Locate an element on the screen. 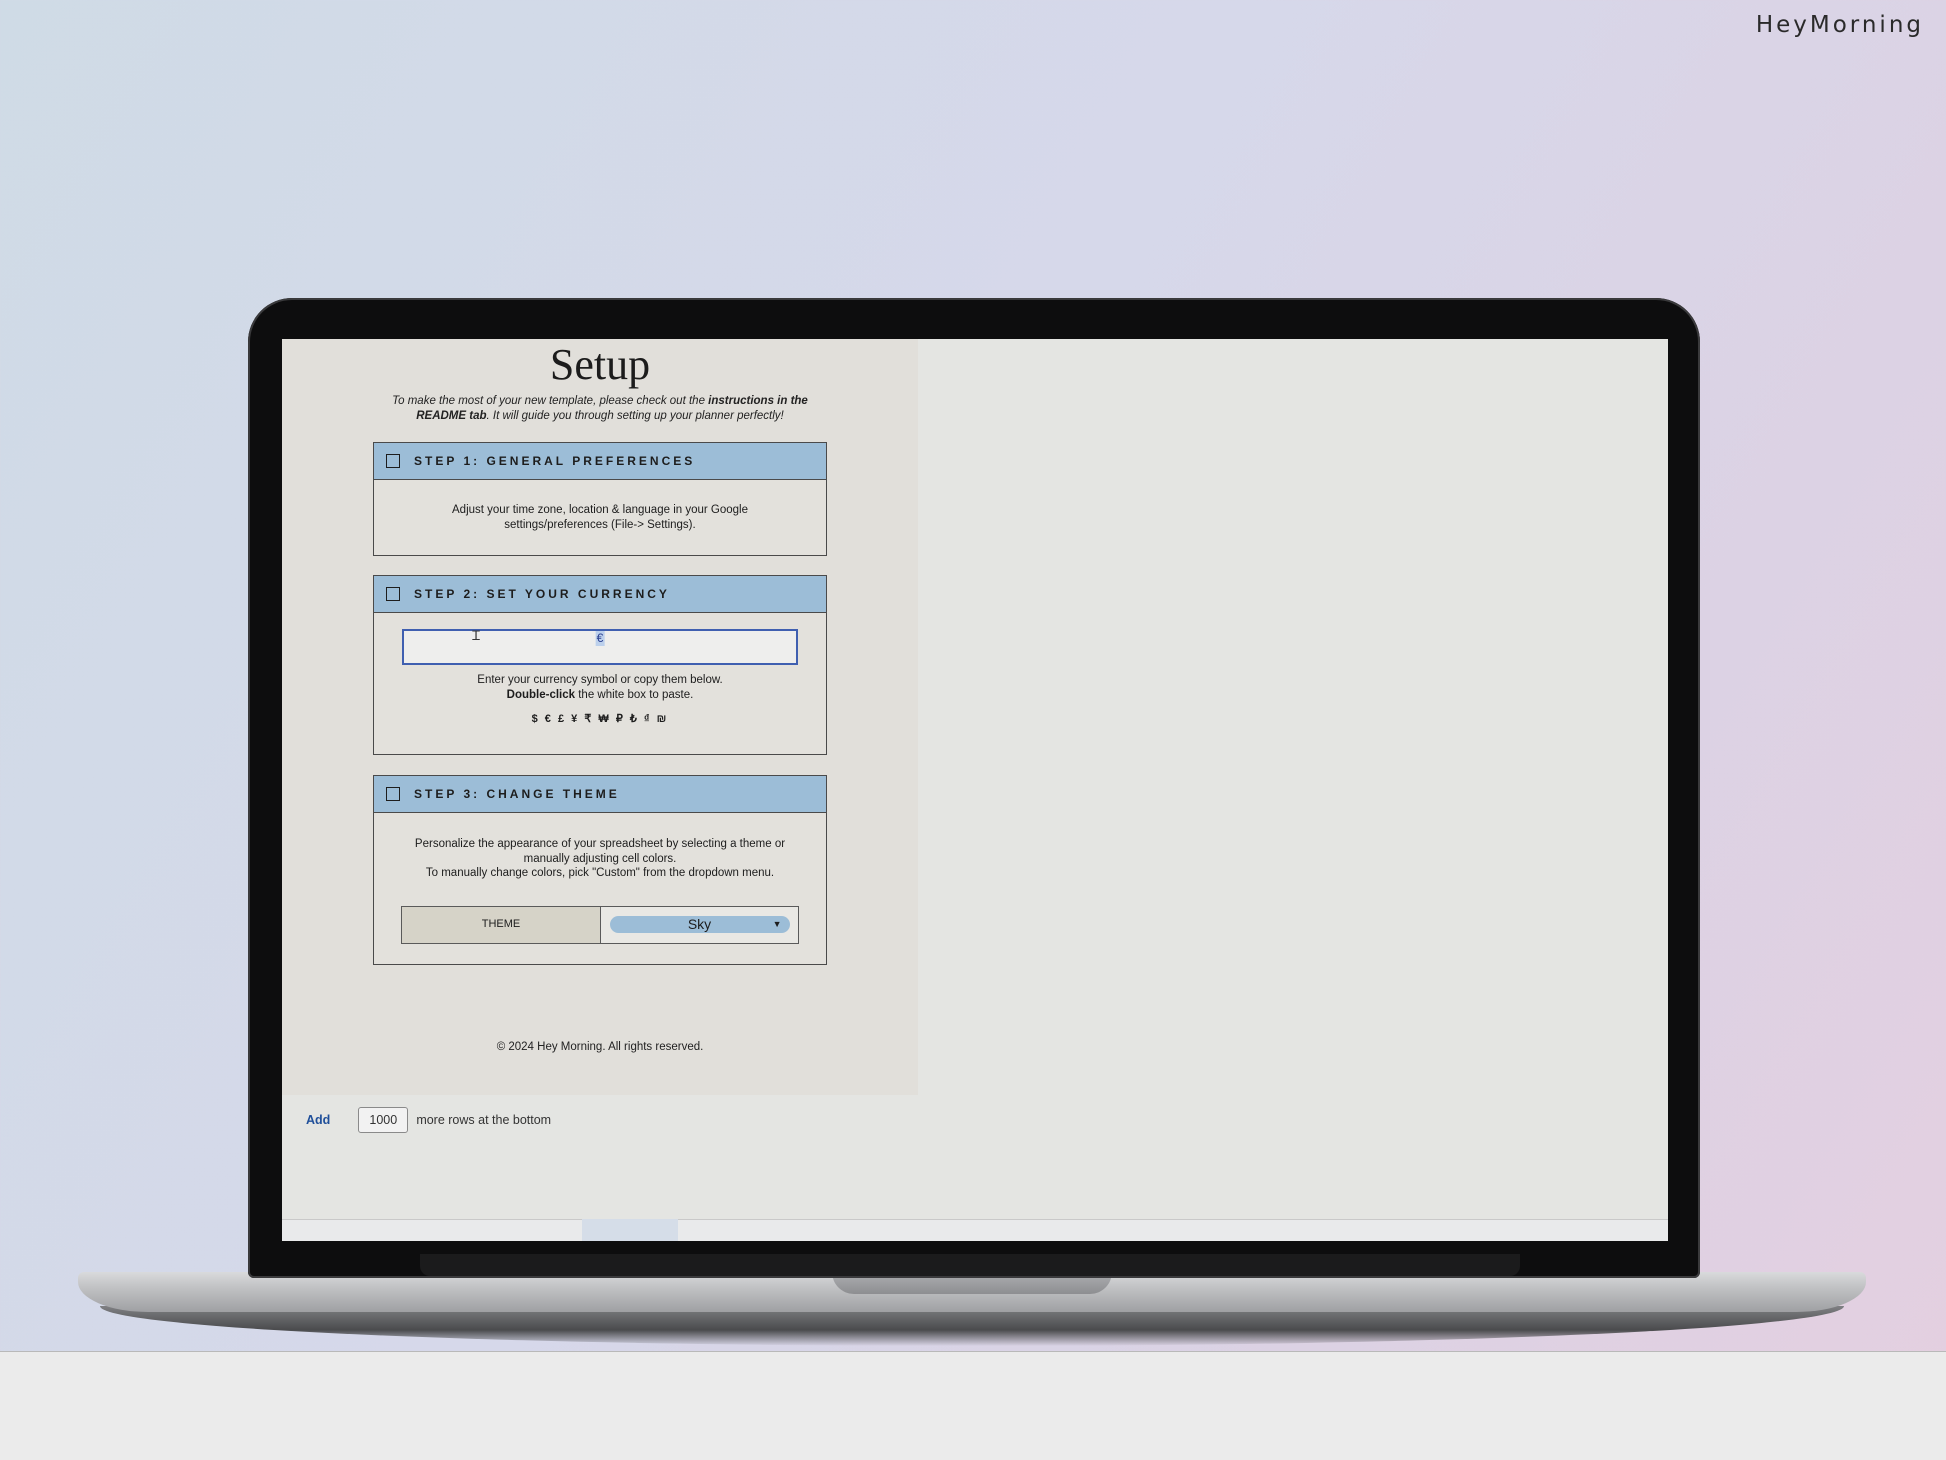  theme-value: Sky is located at coordinates (699, 924).